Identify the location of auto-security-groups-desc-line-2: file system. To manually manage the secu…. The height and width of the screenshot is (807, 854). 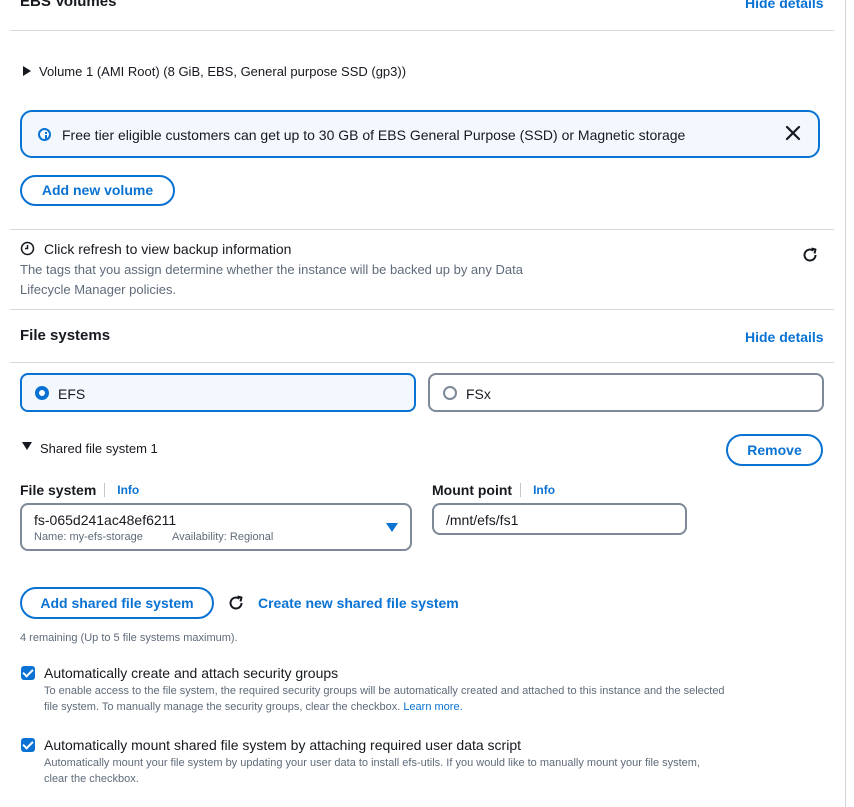
(253, 707).